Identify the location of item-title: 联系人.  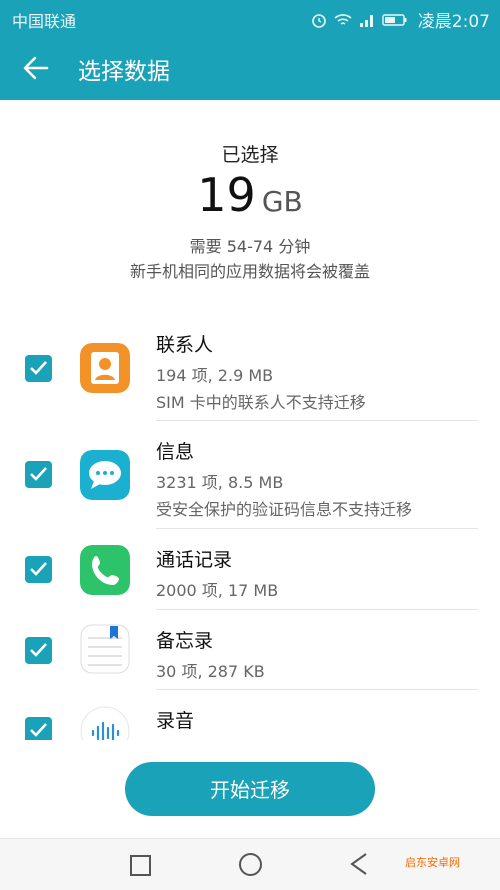
(185, 345).